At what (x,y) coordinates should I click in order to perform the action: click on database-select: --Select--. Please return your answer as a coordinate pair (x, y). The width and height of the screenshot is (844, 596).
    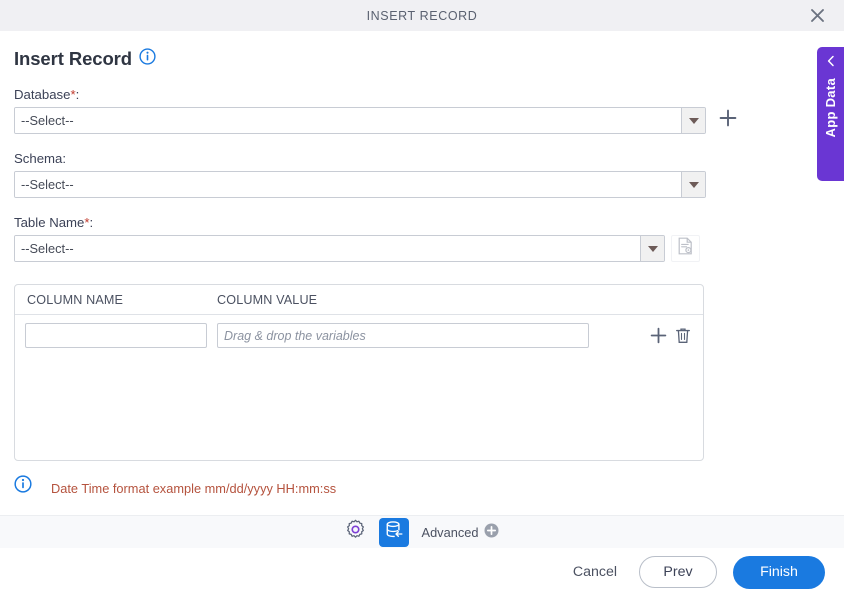
    Looking at the image, I should click on (360, 120).